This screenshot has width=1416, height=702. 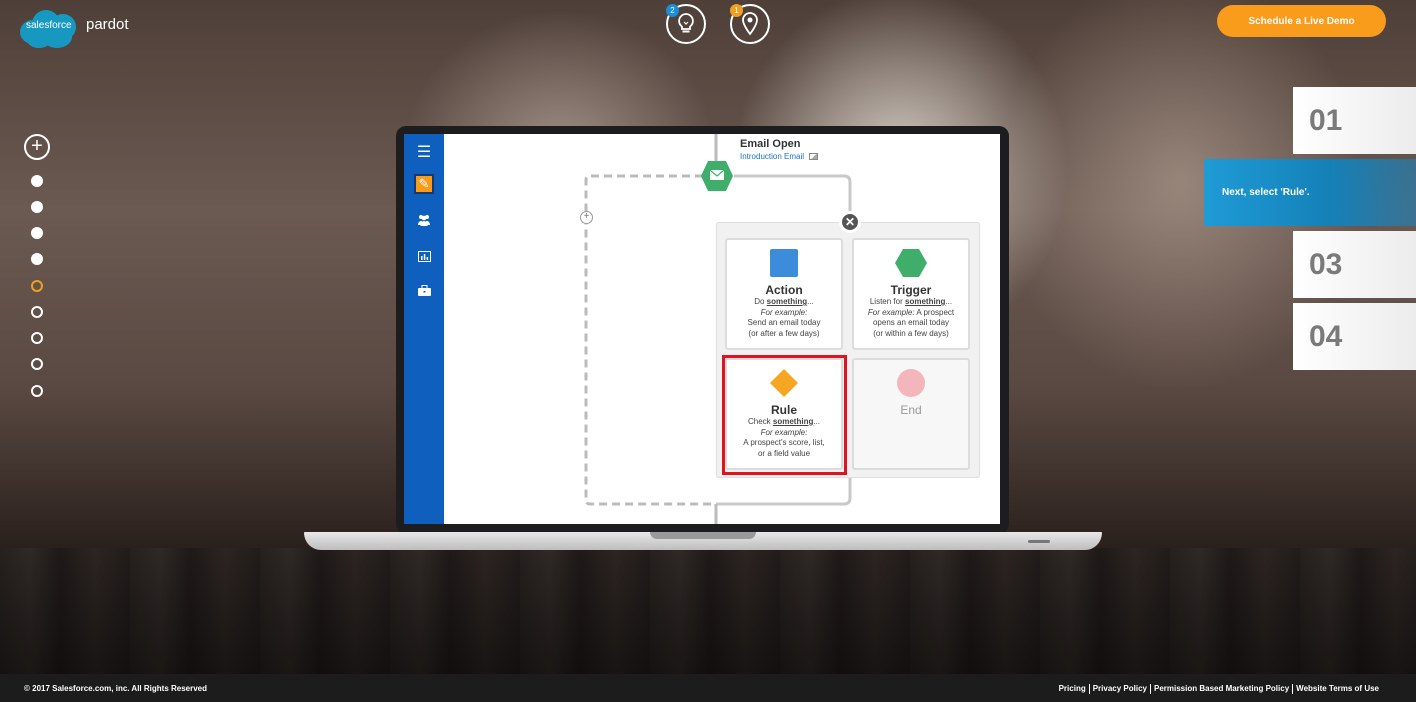 I want to click on laptop-slot, so click(x=1039, y=541).